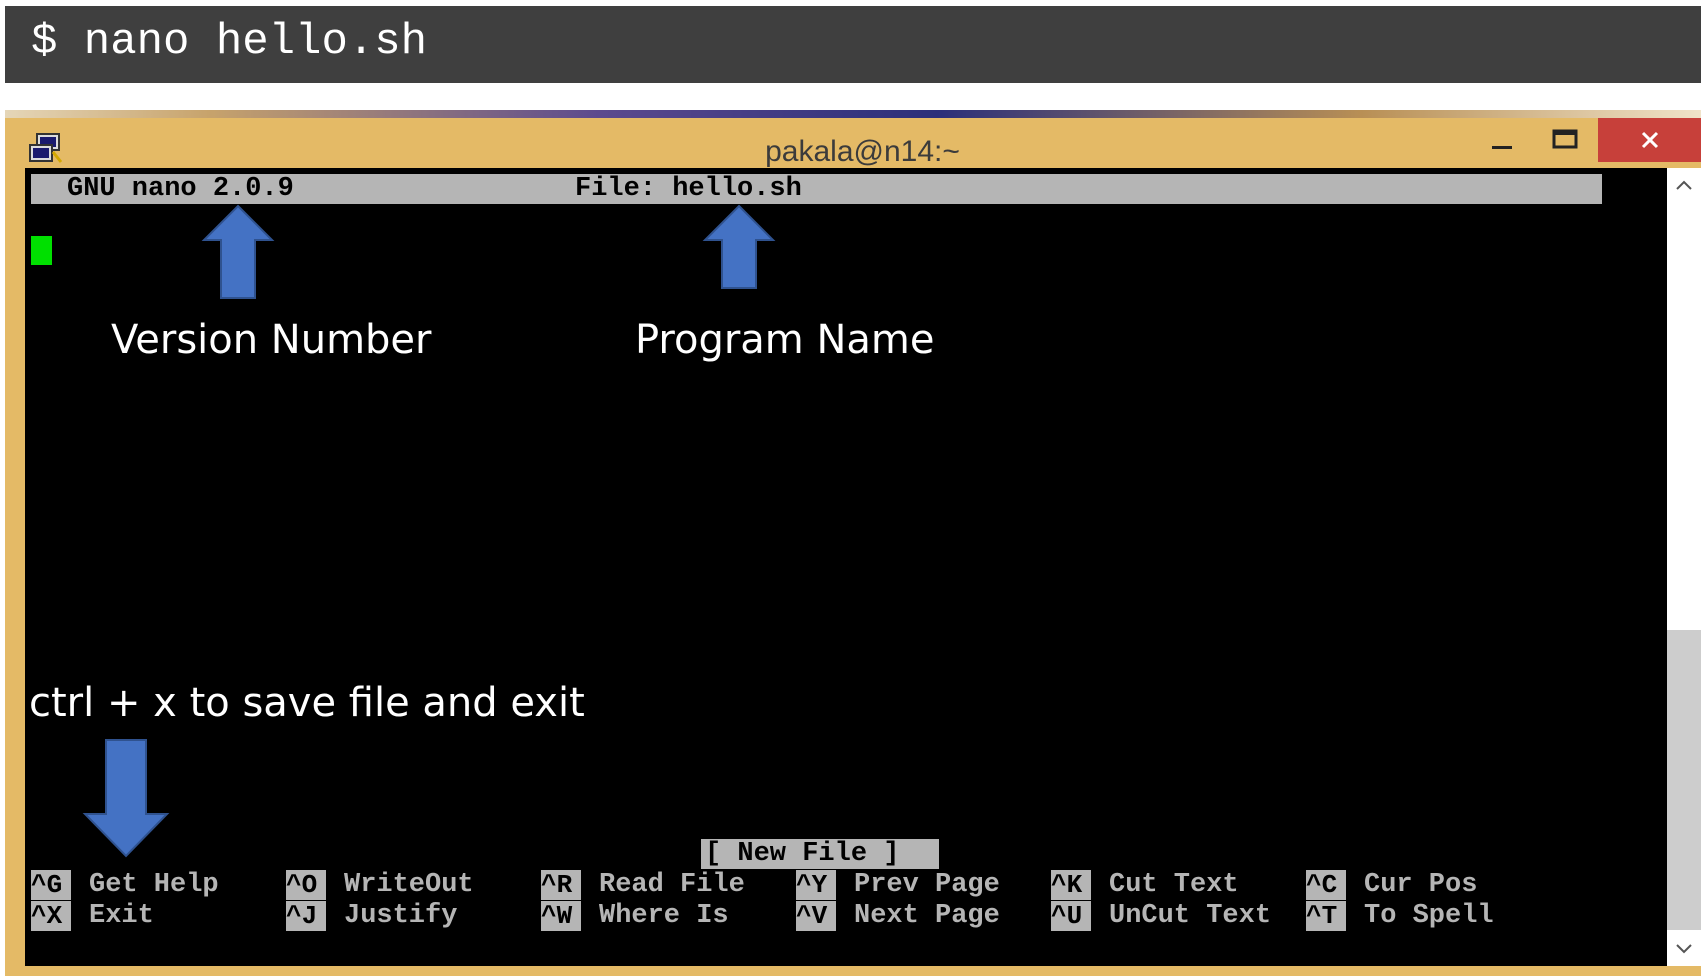 The width and height of the screenshot is (1701, 976). Describe the element at coordinates (1502, 147) in the screenshot. I see `minimize-icon` at that location.